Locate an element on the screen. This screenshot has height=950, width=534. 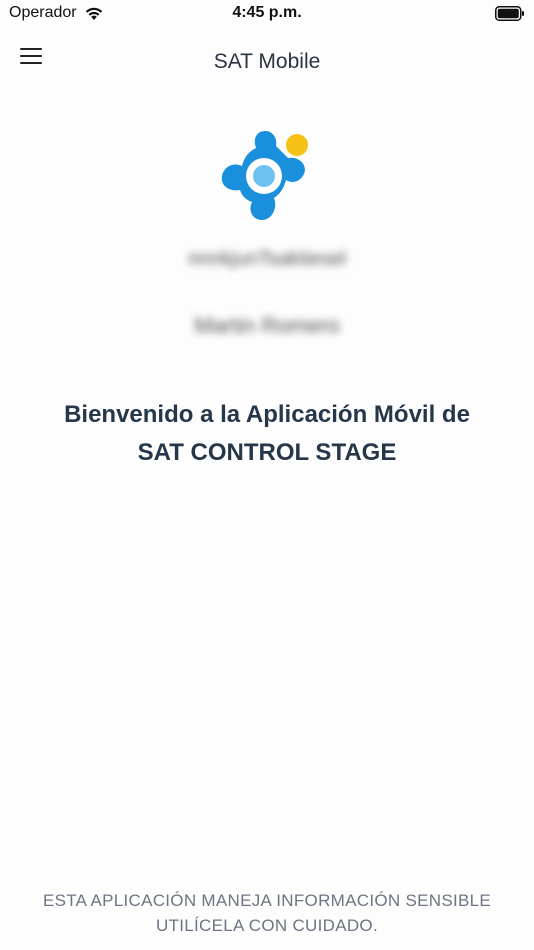
status-bar: Operador 4:45 p.m. is located at coordinates (267, 14).